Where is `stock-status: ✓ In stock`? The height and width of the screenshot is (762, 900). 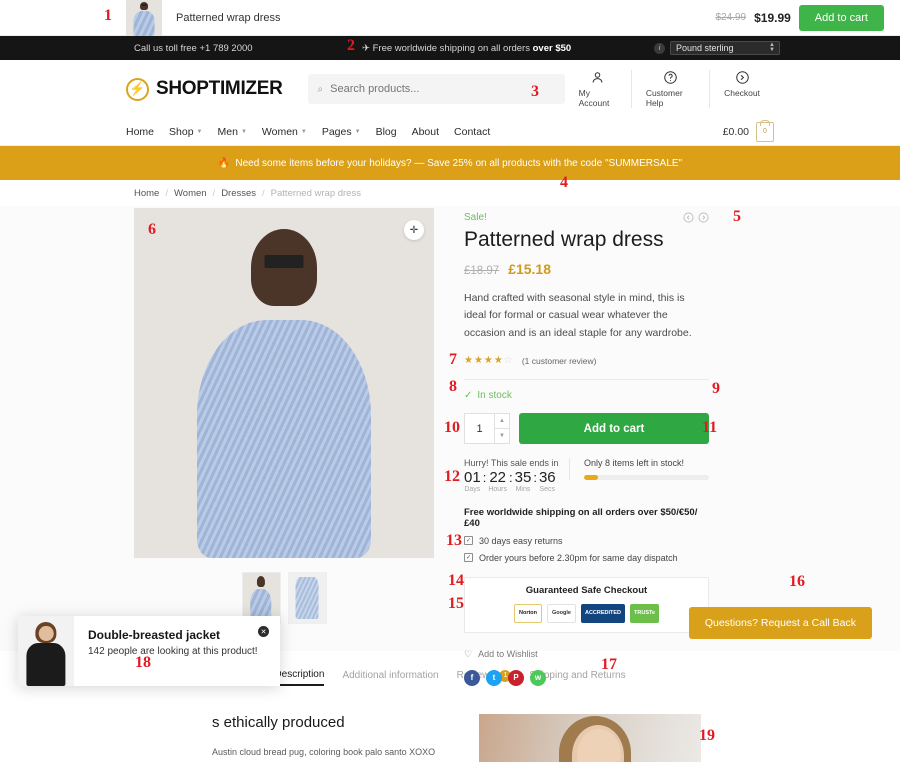
stock-status: ✓ In stock is located at coordinates (488, 396).